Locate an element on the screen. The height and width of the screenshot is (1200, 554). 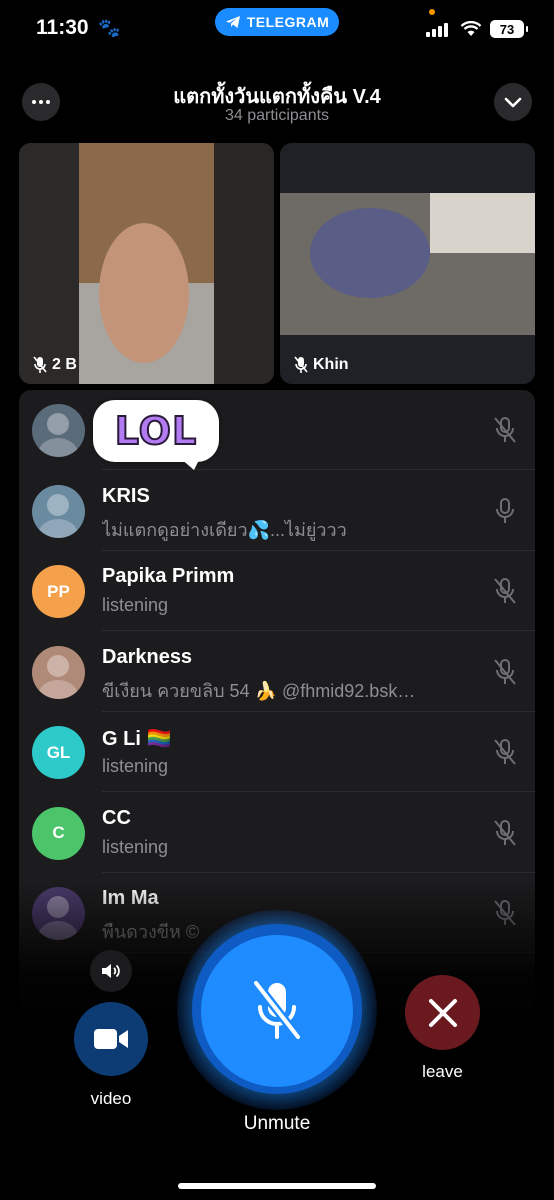
sticker-tail is located at coordinates (190, 464).